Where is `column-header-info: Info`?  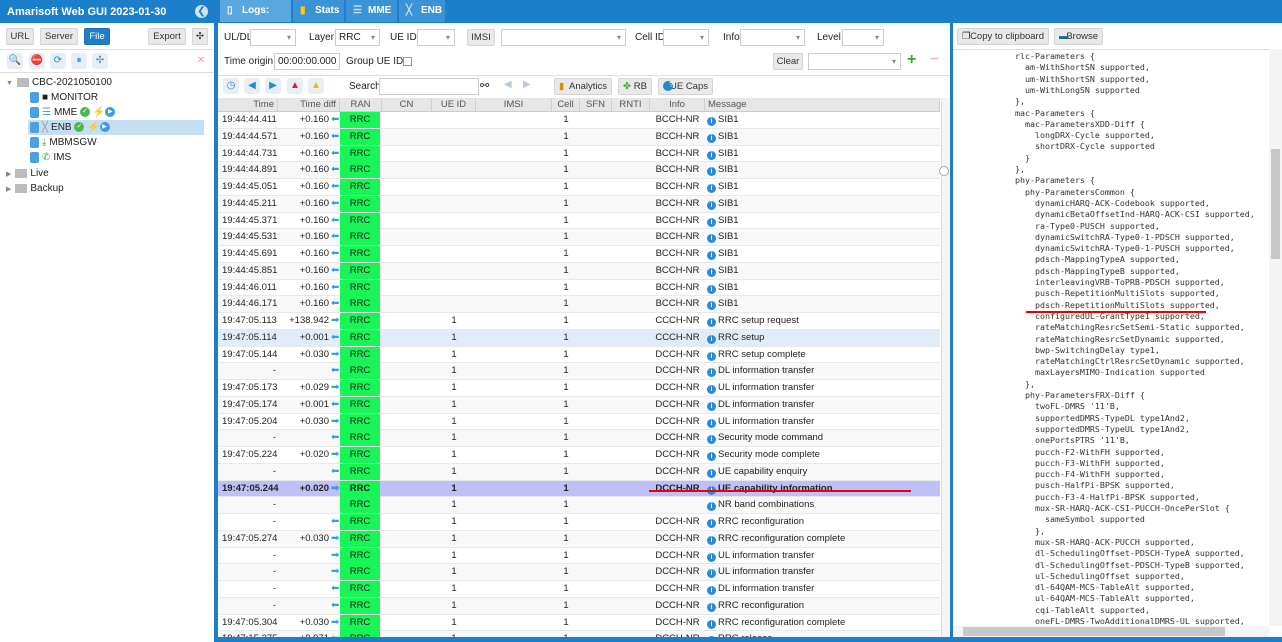
column-header-info: Info is located at coordinates (677, 105).